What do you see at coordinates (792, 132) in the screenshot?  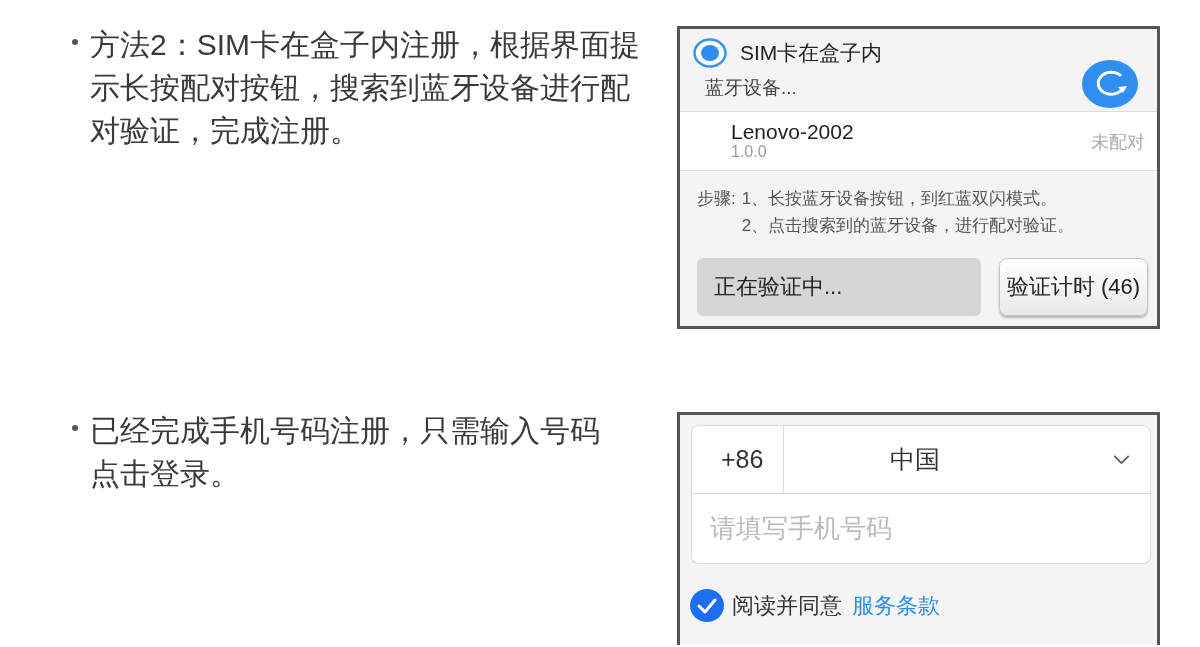 I see `device-name: Lenovo-2002` at bounding box center [792, 132].